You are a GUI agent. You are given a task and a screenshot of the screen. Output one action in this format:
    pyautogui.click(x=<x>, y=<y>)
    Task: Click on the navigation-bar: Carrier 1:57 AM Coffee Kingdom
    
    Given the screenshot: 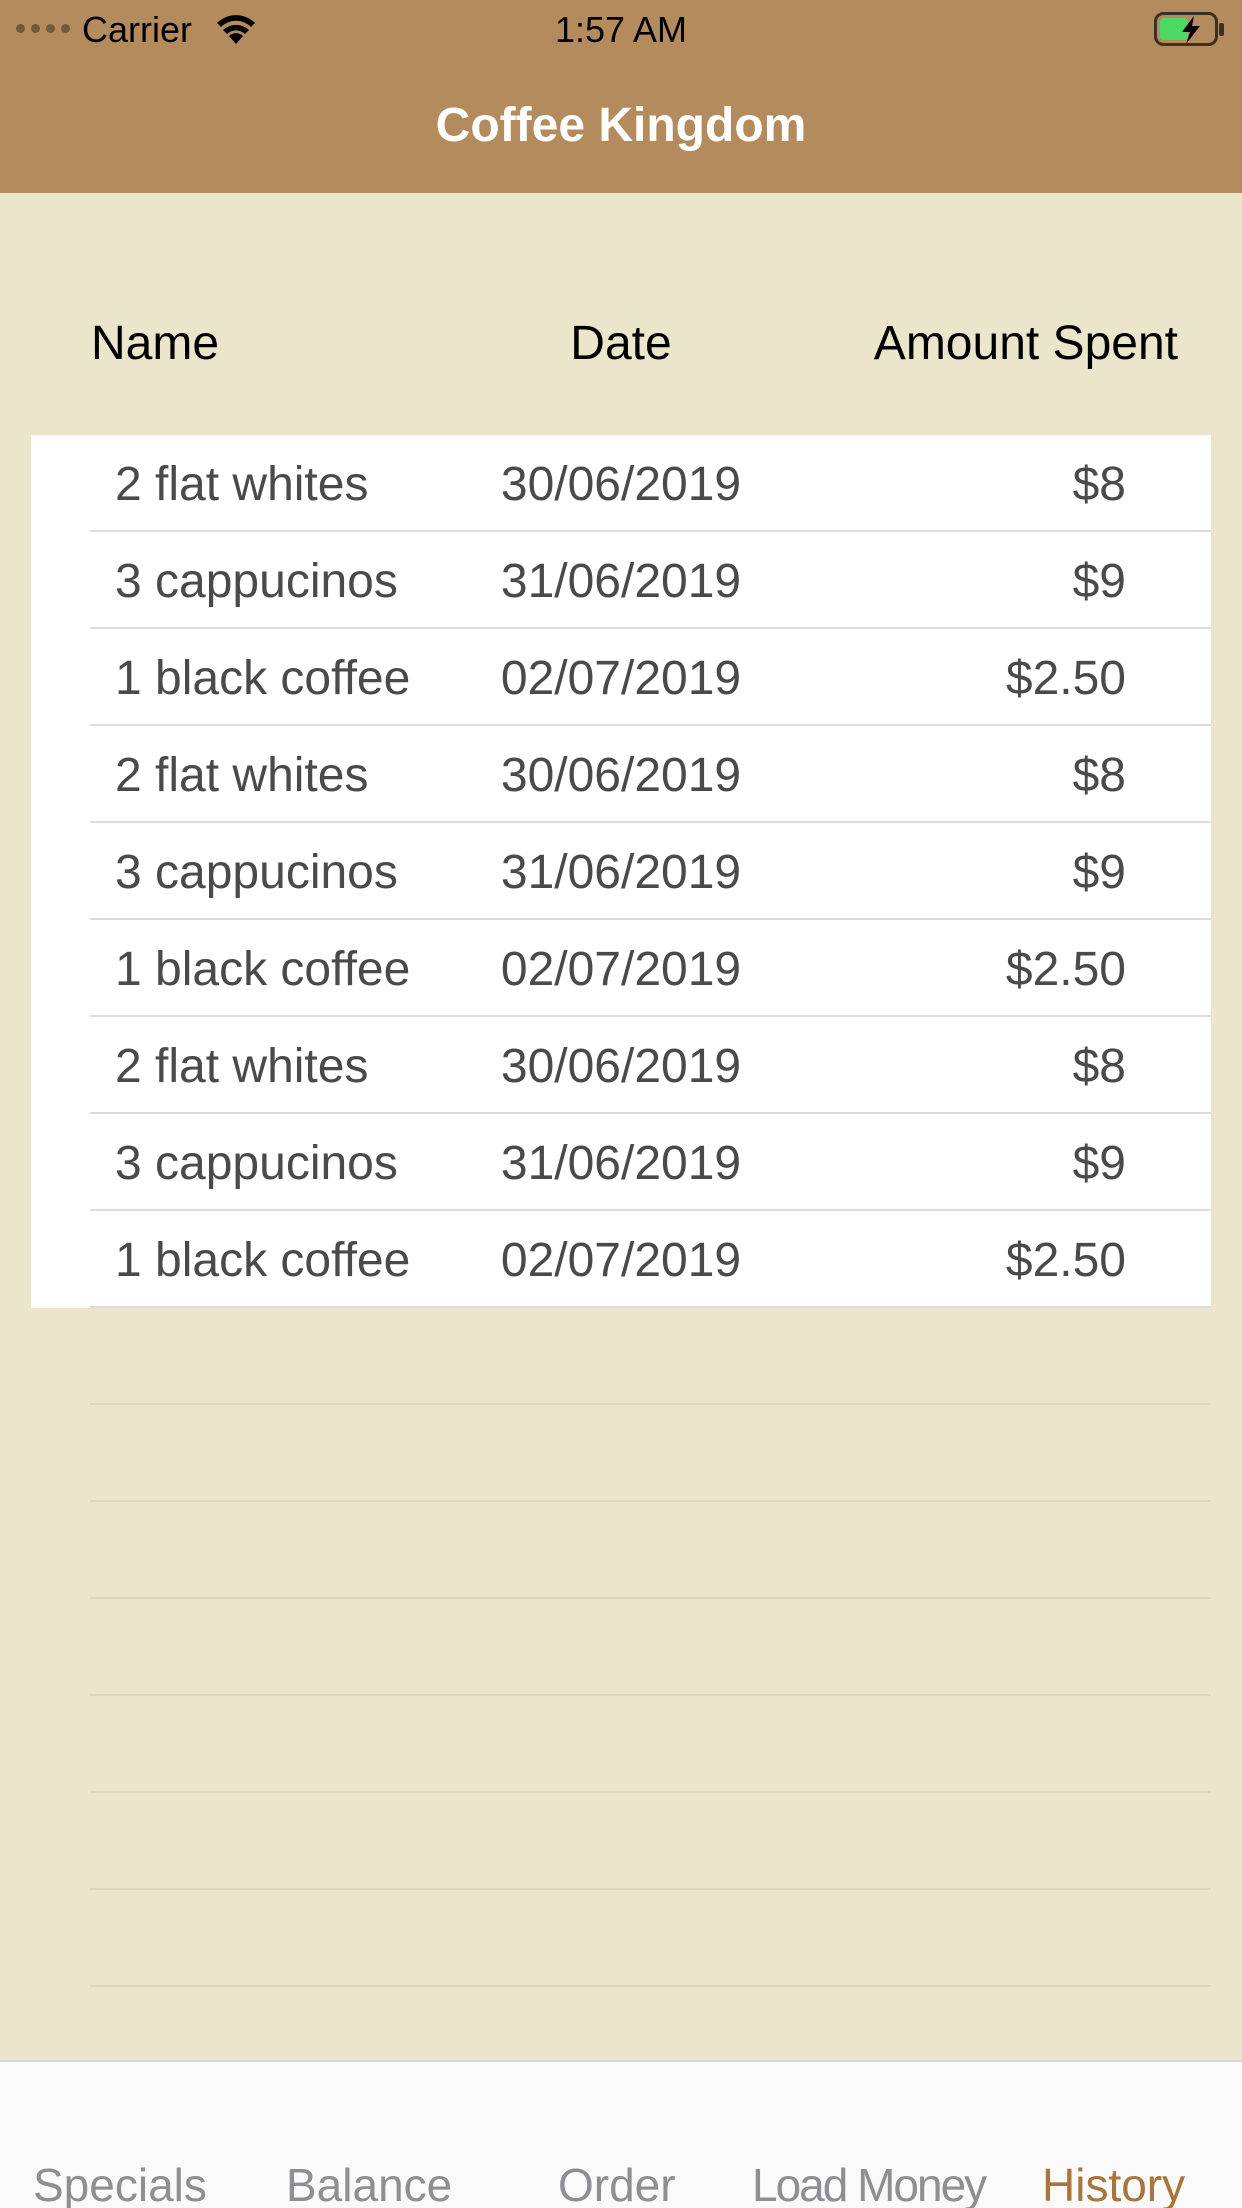 What is the action you would take?
    pyautogui.click(x=621, y=96)
    